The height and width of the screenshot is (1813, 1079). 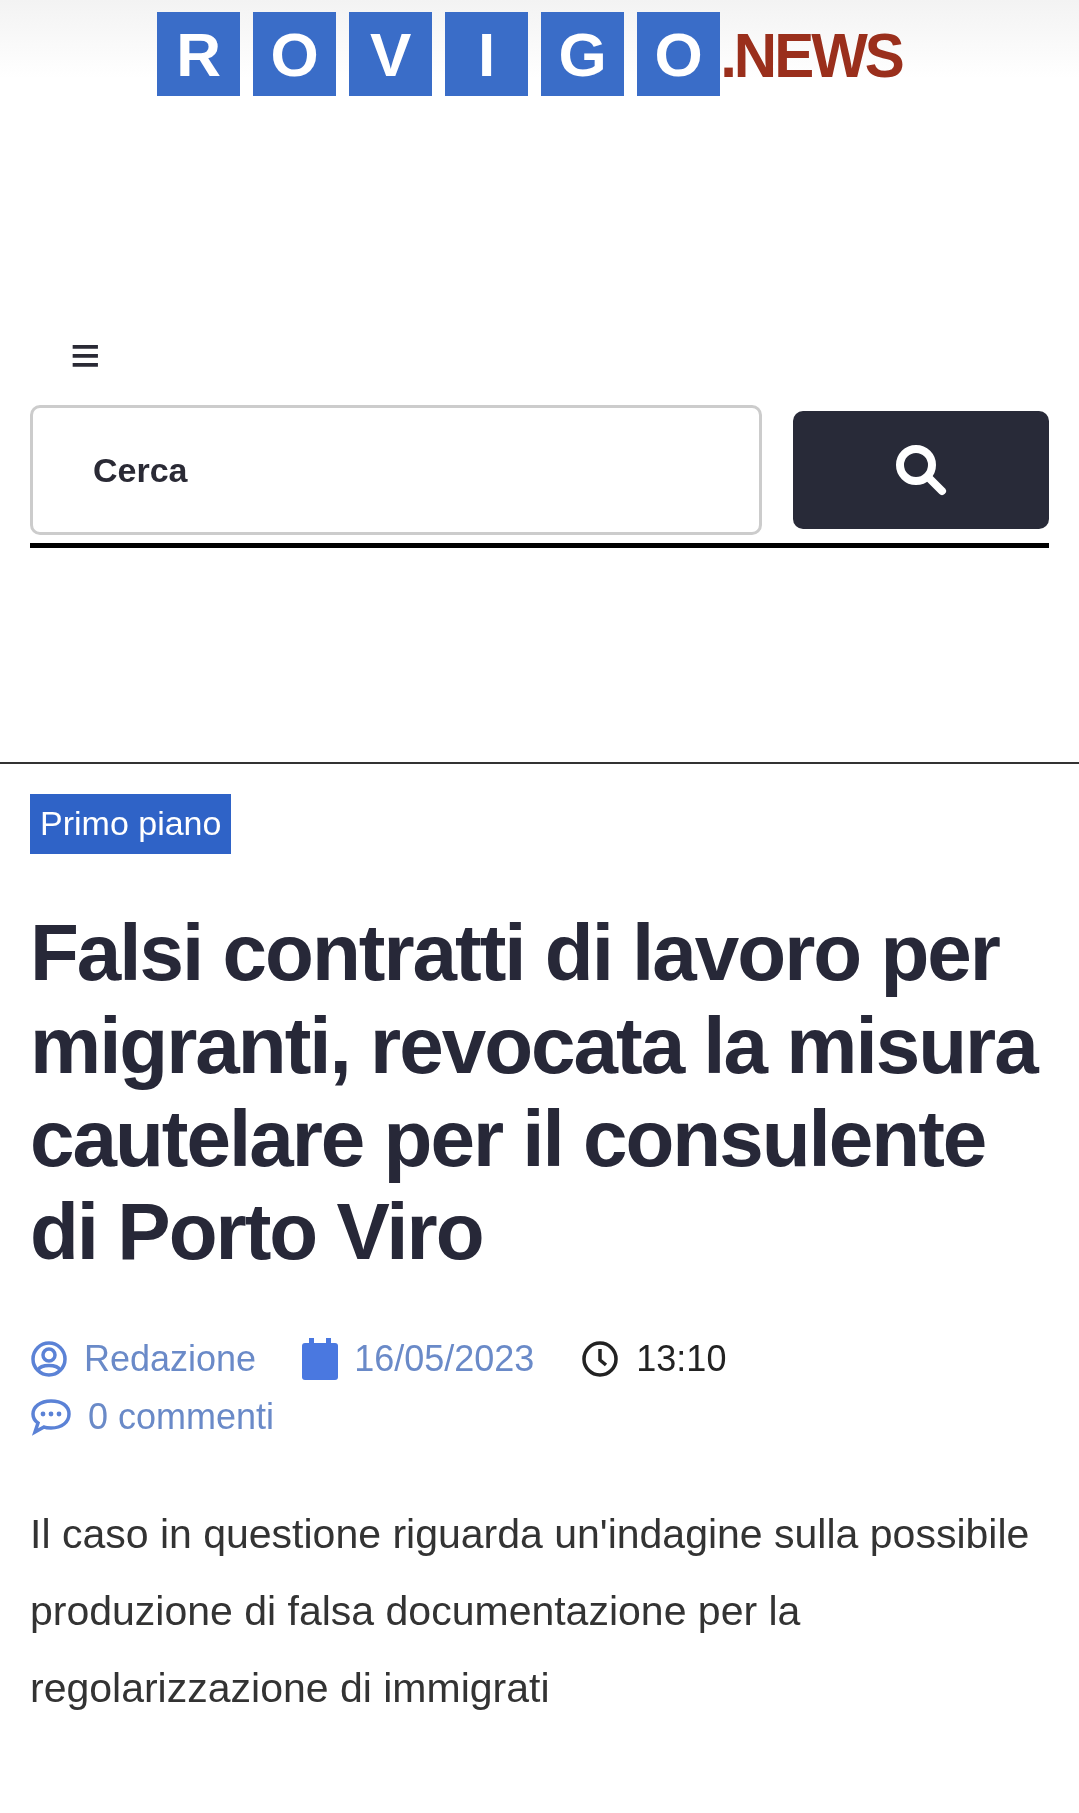 I want to click on search-field: Cerca, so click(x=396, y=470).